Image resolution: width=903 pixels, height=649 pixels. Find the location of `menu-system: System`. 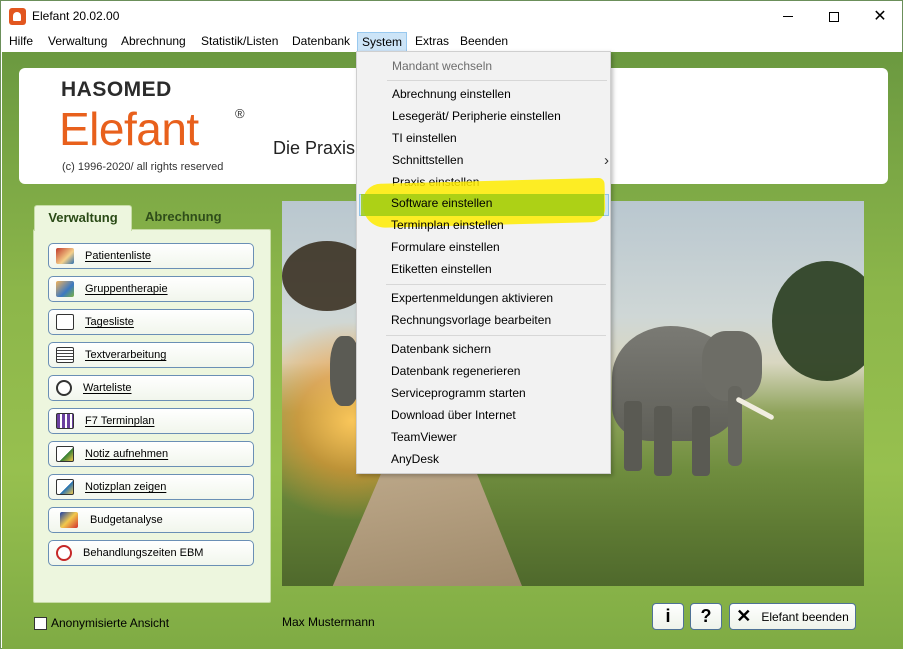

menu-system: System is located at coordinates (382, 42).